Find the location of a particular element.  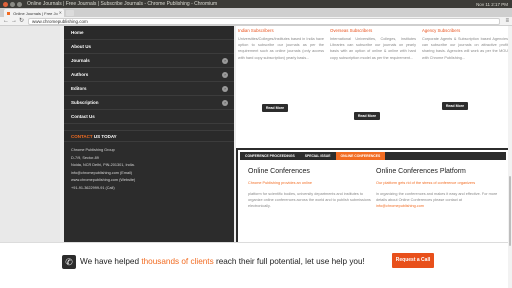

contact-phone: +91-91-3622999-91 (Call) is located at coordinates (93, 187).